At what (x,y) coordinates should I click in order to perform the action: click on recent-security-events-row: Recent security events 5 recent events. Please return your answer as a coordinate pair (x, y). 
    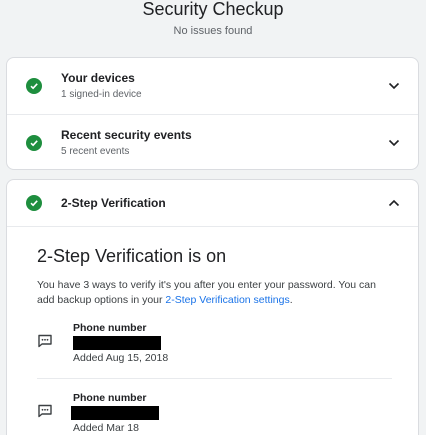
    Looking at the image, I should click on (212, 142).